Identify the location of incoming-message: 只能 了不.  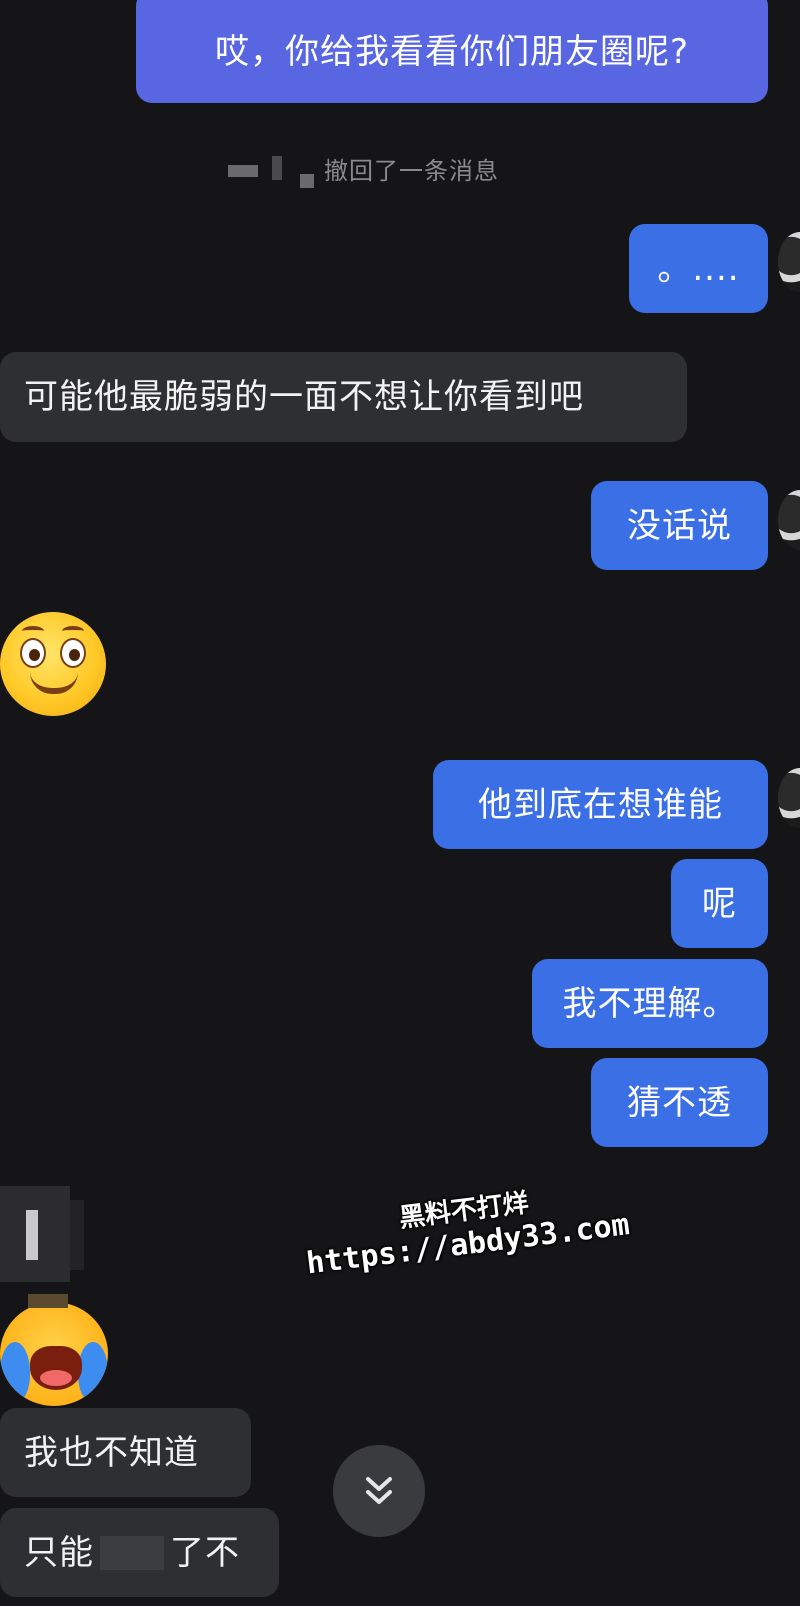
(139, 1552).